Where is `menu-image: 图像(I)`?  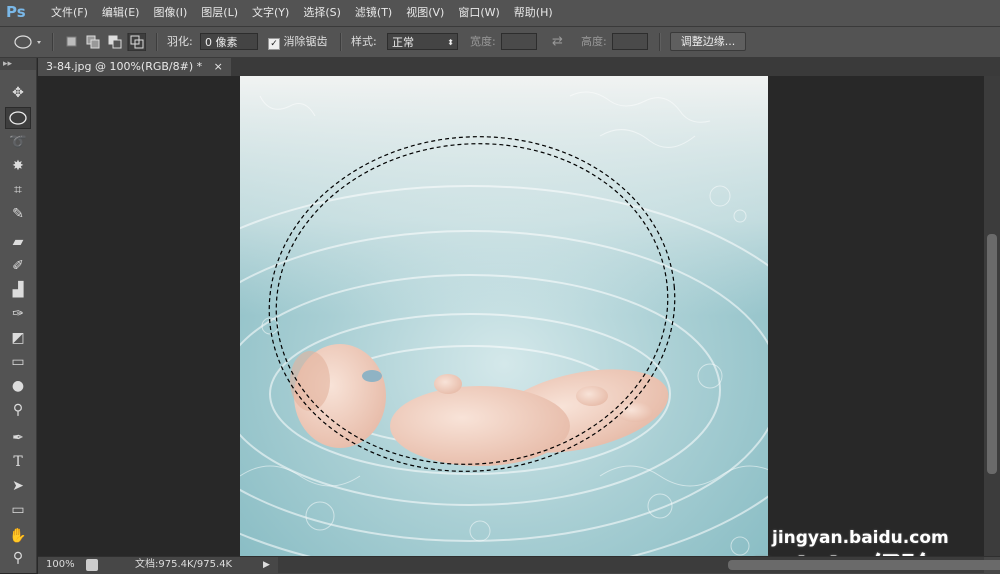
menu-image: 图像(I) is located at coordinates (170, 13).